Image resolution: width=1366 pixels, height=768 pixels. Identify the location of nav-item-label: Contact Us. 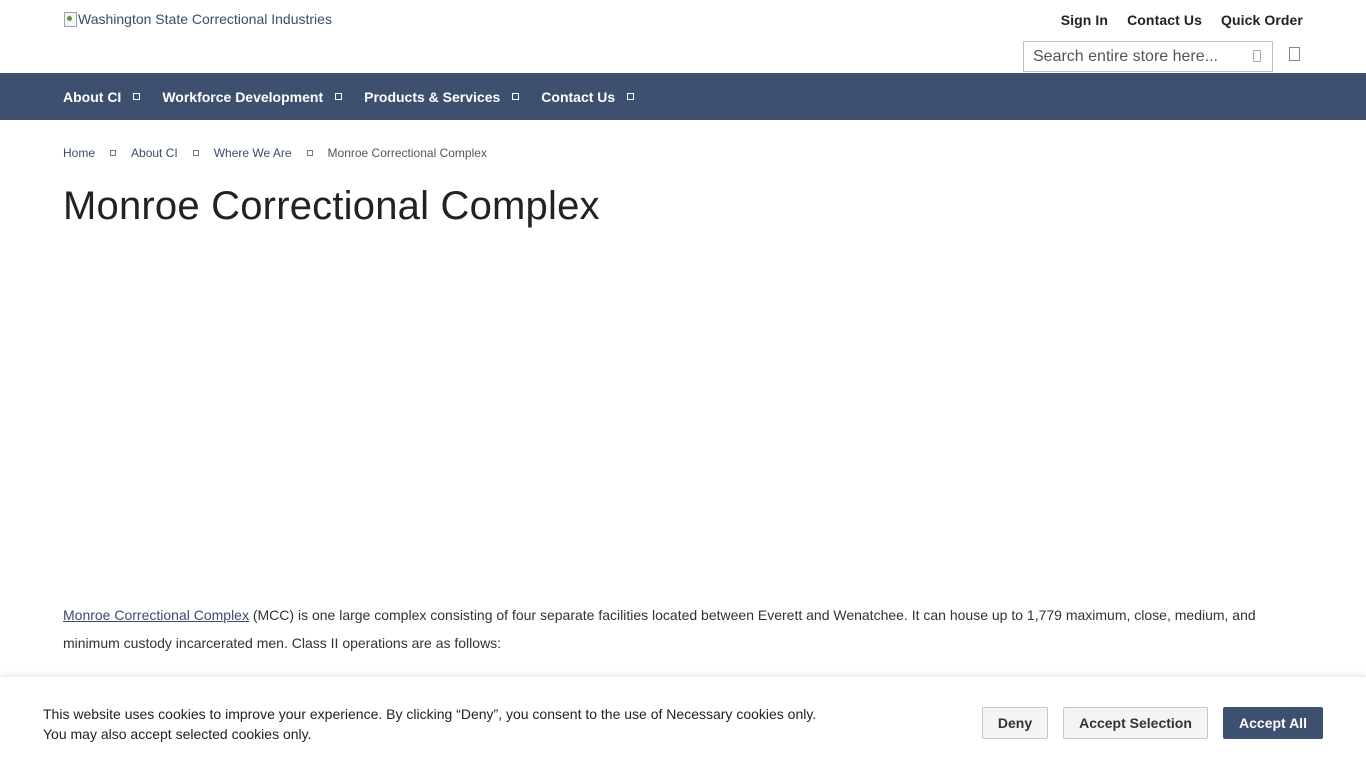
(578, 96).